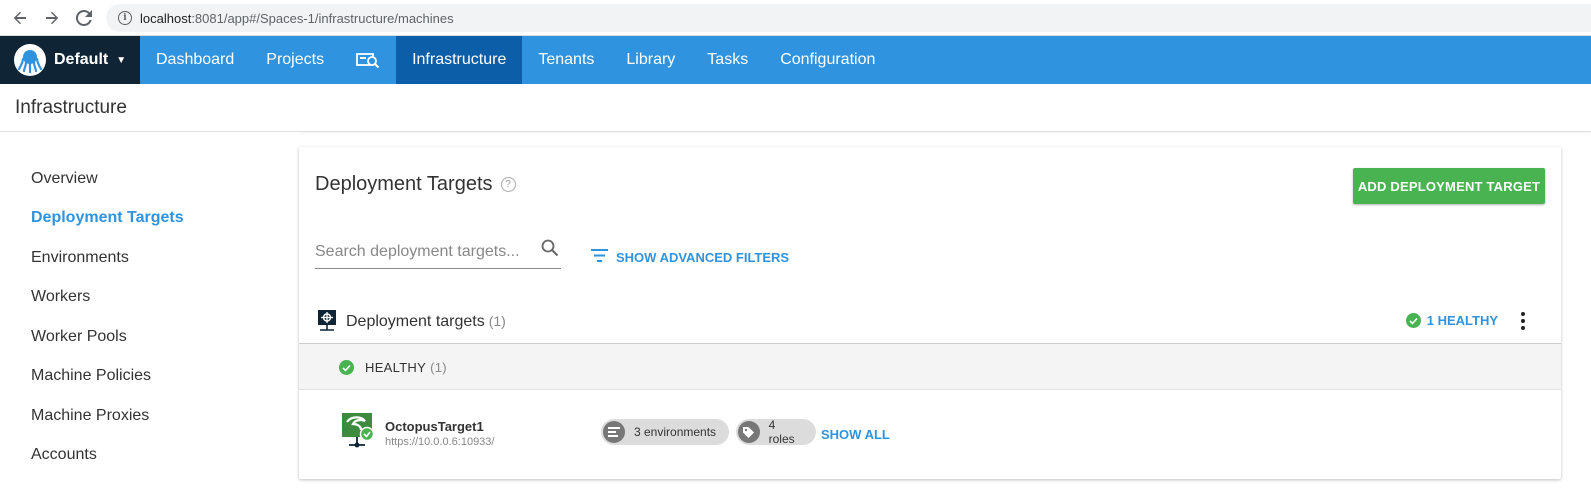 The image size is (1591, 491). What do you see at coordinates (599, 257) in the screenshot?
I see `filter-icon` at bounding box center [599, 257].